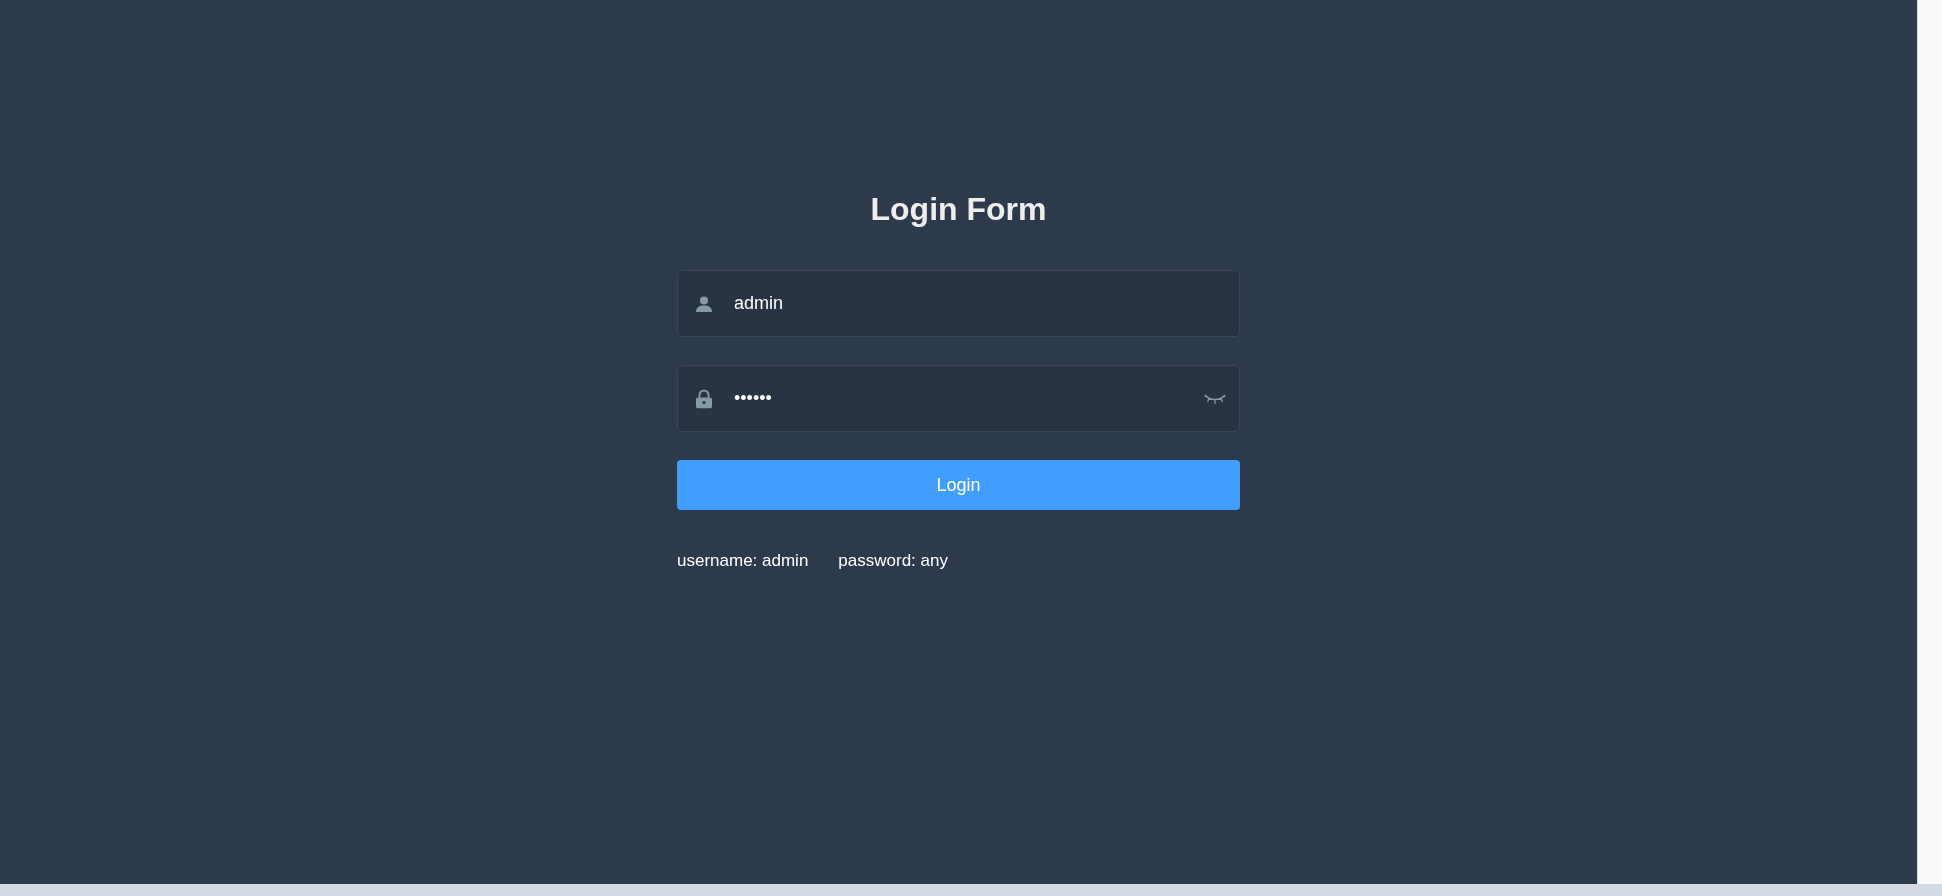 This screenshot has height=896, width=1942. I want to click on eye-closed-icon, so click(1215, 398).